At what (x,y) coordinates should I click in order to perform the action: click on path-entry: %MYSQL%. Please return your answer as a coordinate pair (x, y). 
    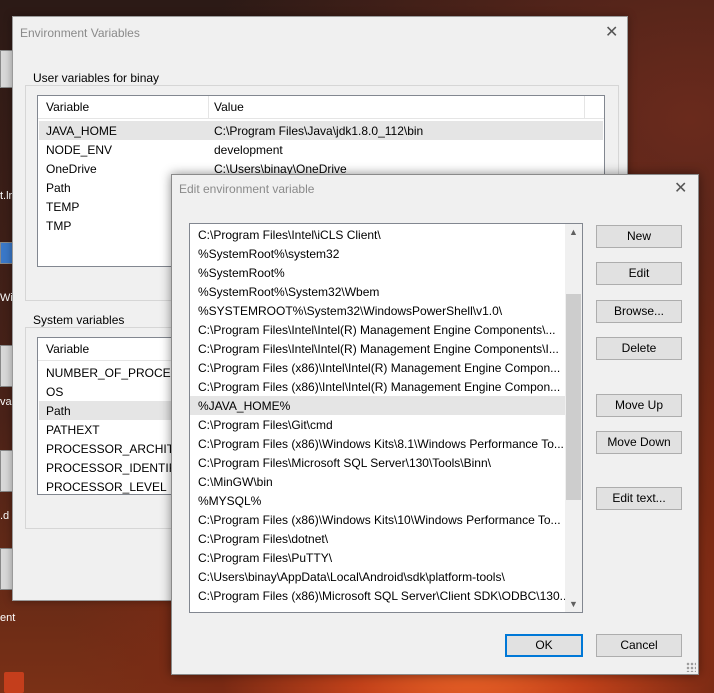
    Looking at the image, I should click on (377, 500).